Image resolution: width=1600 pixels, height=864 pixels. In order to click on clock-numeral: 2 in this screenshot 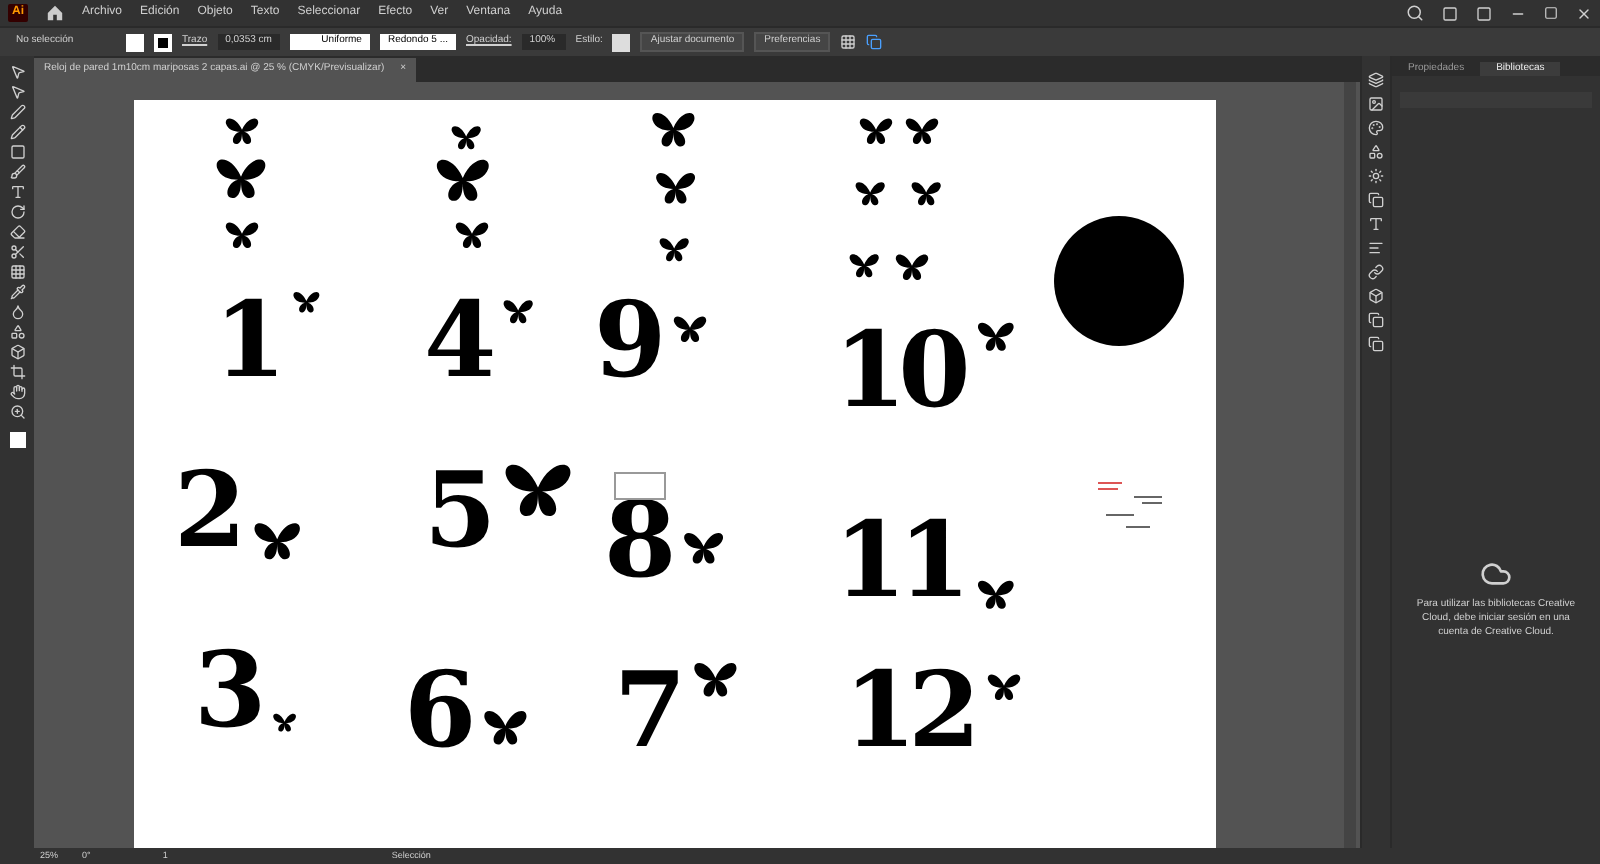, I will do `click(207, 512)`.